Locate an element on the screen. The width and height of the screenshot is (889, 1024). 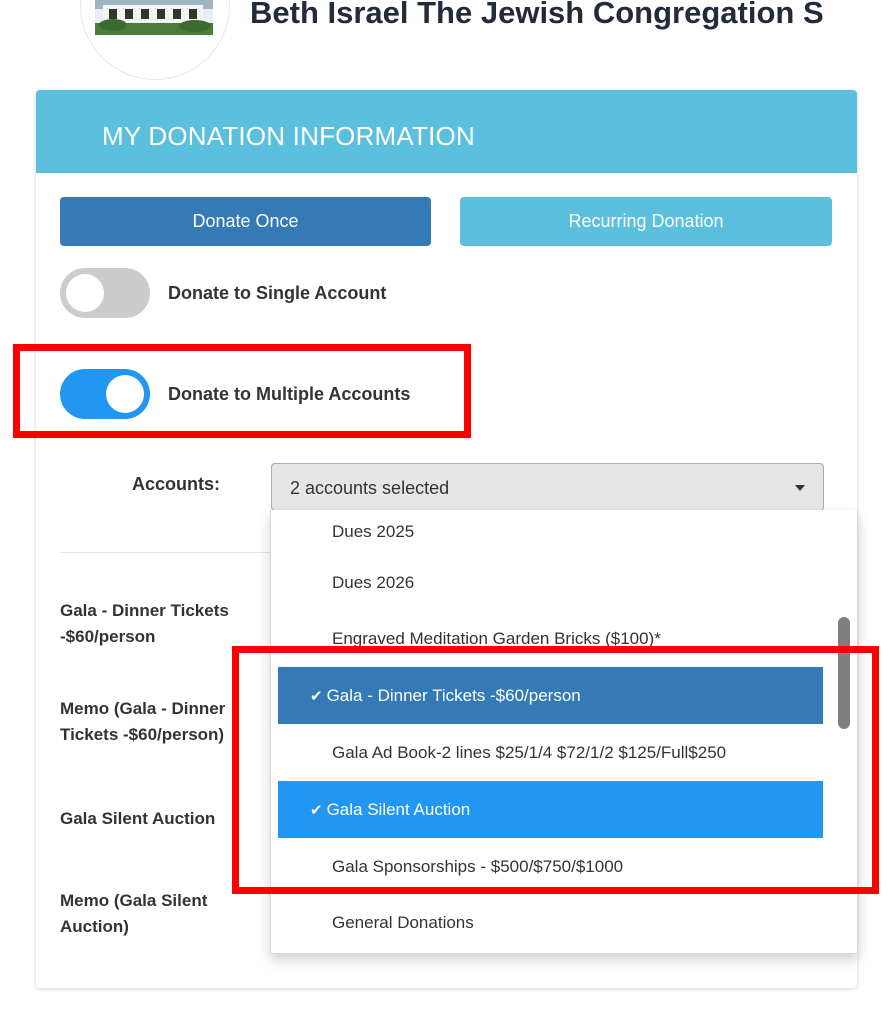
single-account-row: Donate to Single Account is located at coordinates (223, 293).